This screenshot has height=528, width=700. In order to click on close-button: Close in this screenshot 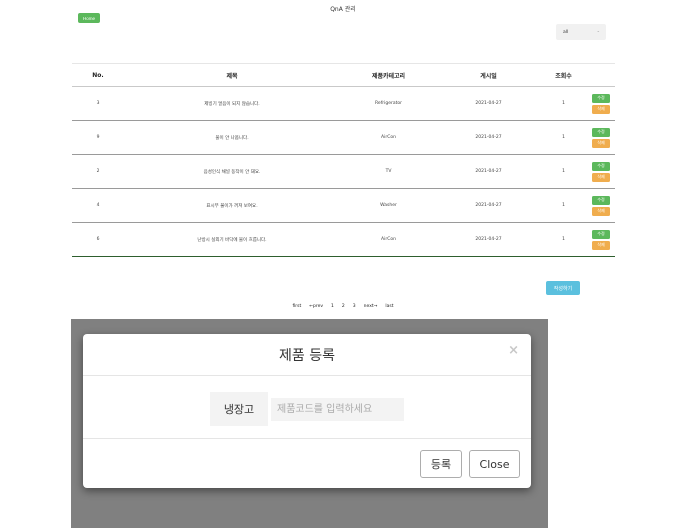, I will do `click(494, 464)`.